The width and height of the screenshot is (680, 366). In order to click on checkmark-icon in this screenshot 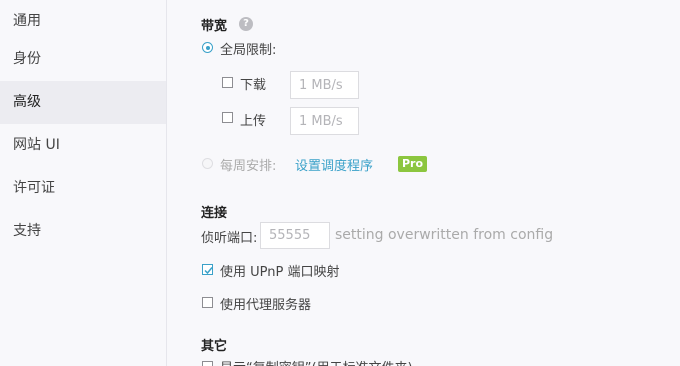, I will do `click(208, 271)`.